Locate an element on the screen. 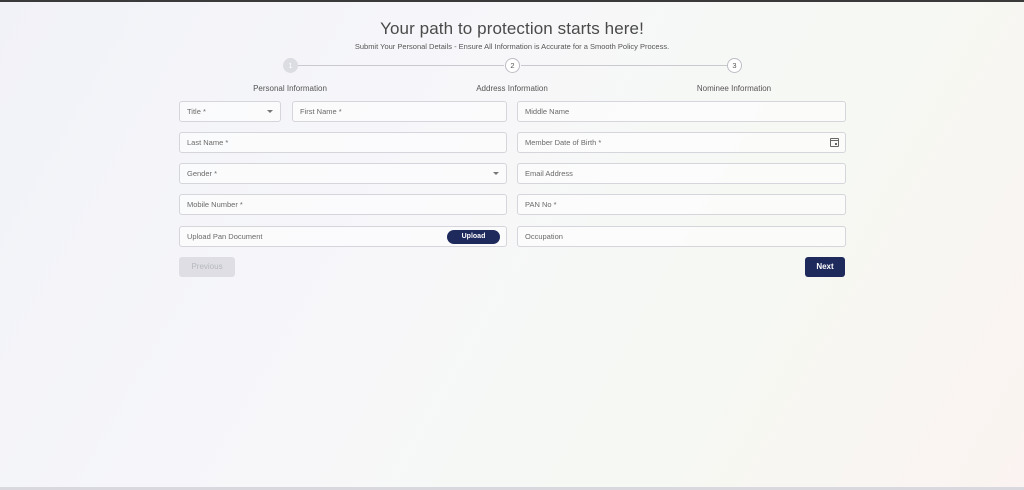 This screenshot has width=1024, height=490. title-select: Title * is located at coordinates (230, 111).